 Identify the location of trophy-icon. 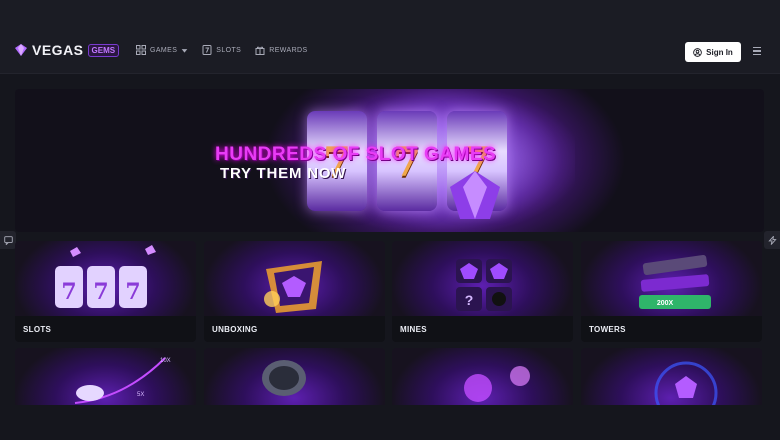
(293, 287).